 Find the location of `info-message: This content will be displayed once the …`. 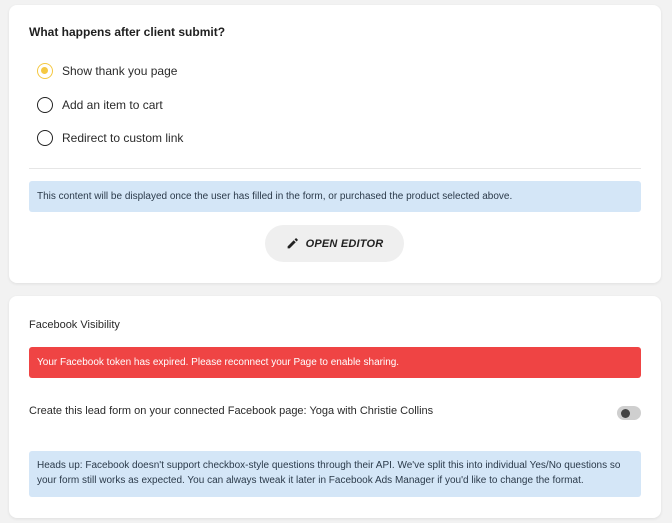

info-message: This content will be displayed once the … is located at coordinates (335, 196).